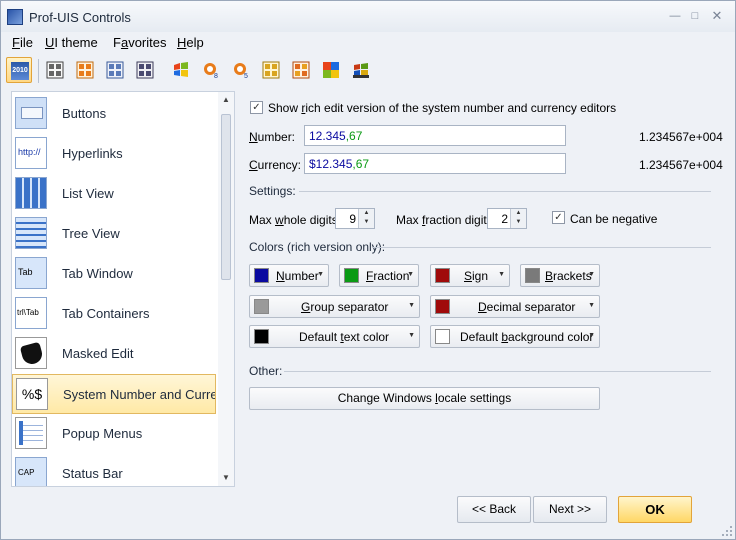 This screenshot has width=736, height=540. I want to click on nav-item-tree-view: Tree View, so click(114, 234).